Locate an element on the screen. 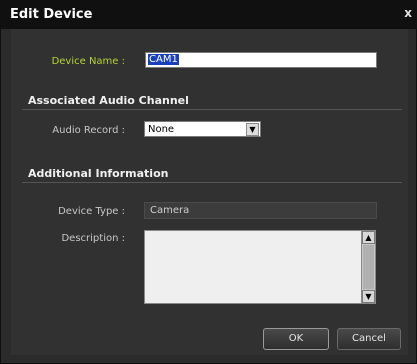 This screenshot has height=364, width=417. device-name-label: Device Name : is located at coordinates (88, 61).